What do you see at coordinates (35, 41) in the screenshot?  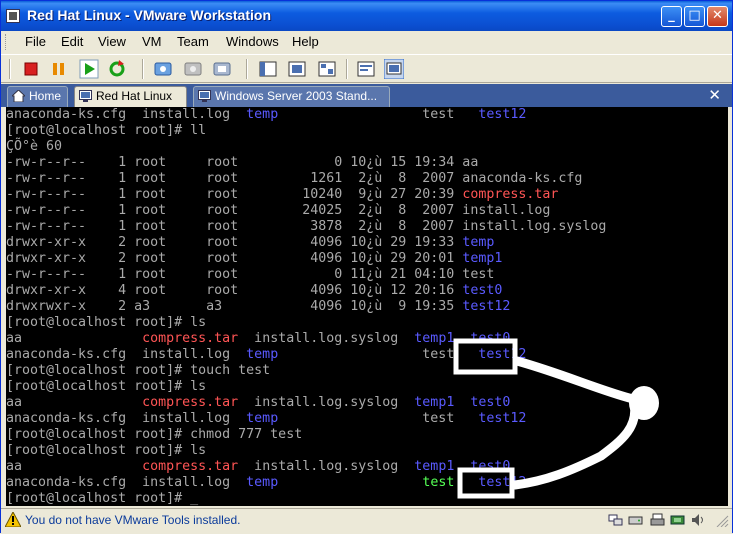 I see `menu-file: File` at bounding box center [35, 41].